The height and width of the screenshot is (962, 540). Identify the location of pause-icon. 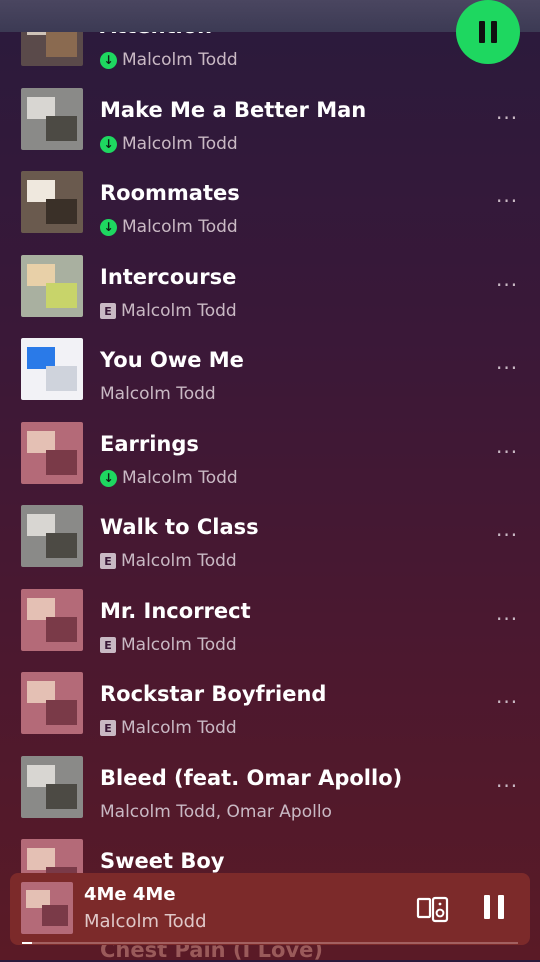
(488, 32).